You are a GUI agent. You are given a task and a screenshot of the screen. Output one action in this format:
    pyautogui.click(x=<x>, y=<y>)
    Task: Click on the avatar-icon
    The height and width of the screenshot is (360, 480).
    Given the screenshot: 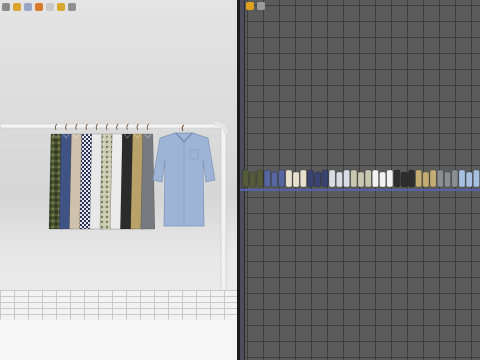 What is the action you would take?
    pyautogui.click(x=39, y=7)
    